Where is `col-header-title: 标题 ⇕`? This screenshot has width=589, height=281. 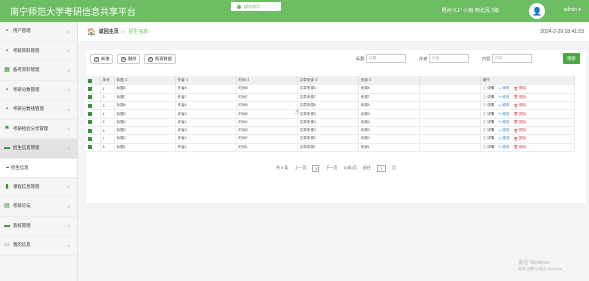
col-header-title: 标题 ⇕ is located at coordinates (145, 80).